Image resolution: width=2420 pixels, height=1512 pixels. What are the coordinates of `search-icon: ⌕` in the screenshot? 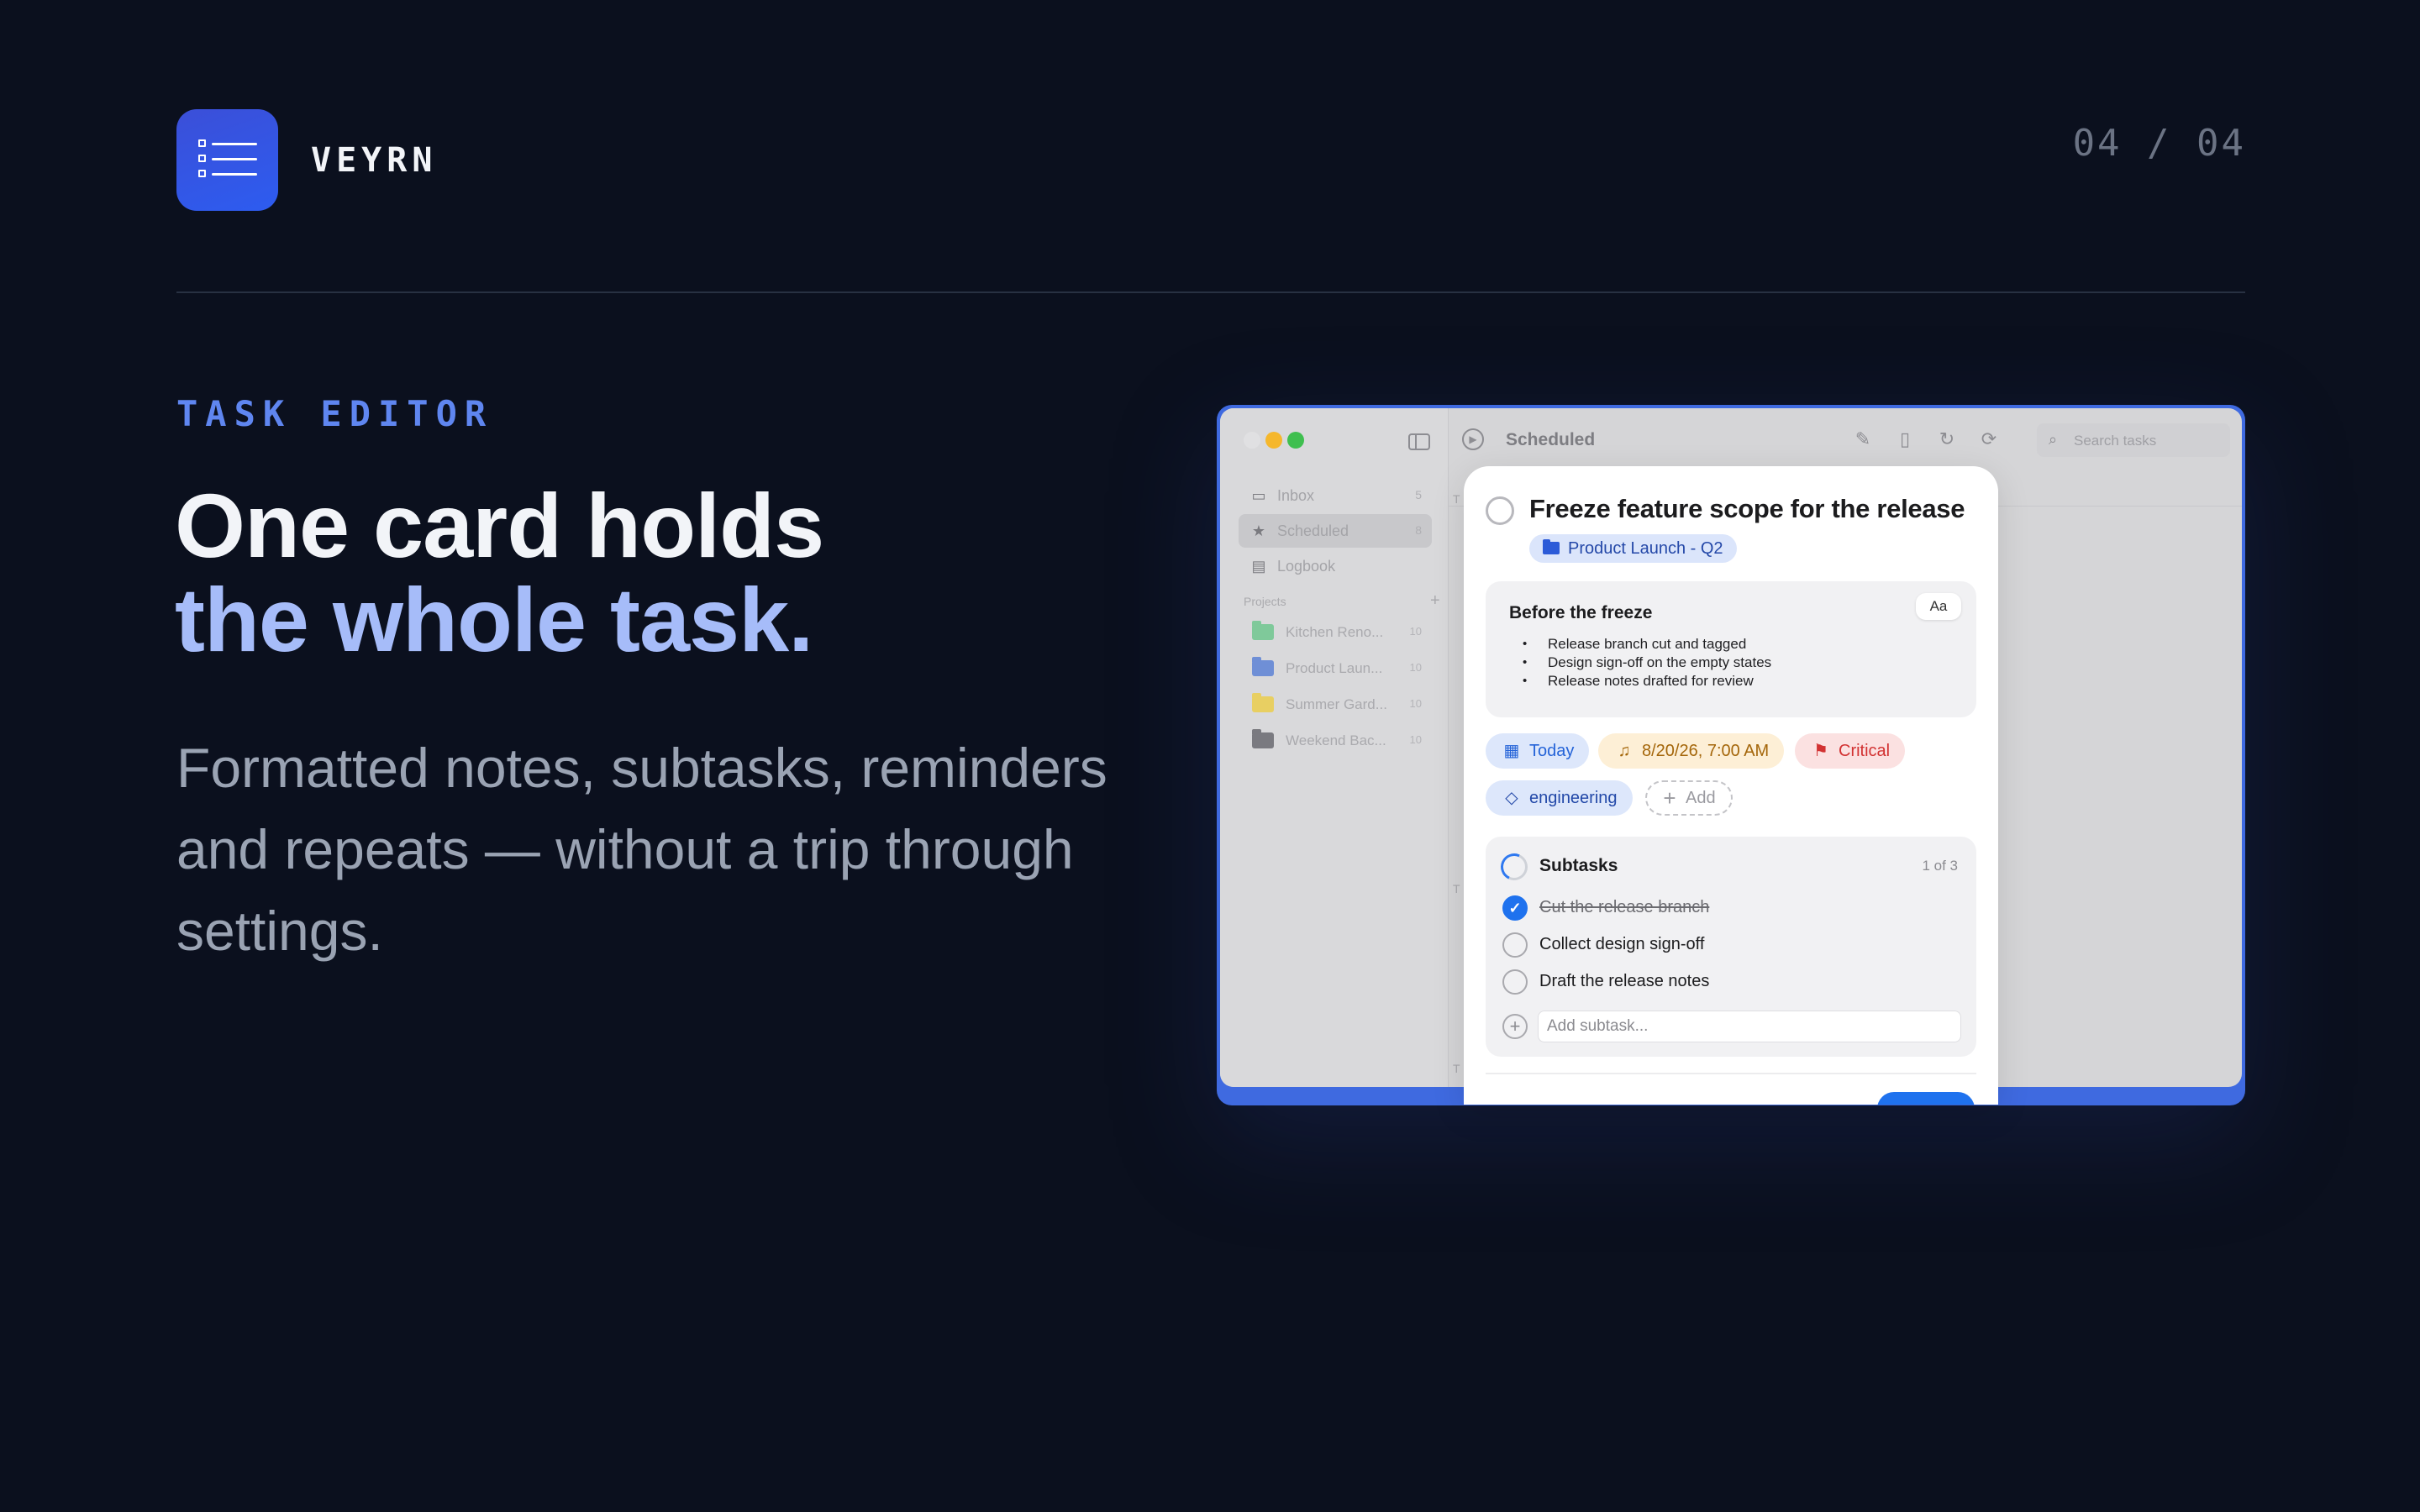 It's located at (2053, 439).